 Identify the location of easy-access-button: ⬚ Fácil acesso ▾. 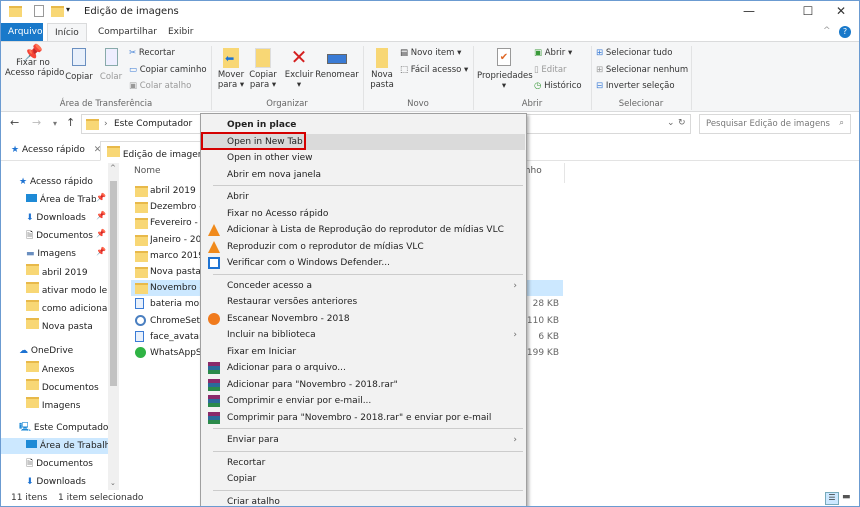
(434, 70).